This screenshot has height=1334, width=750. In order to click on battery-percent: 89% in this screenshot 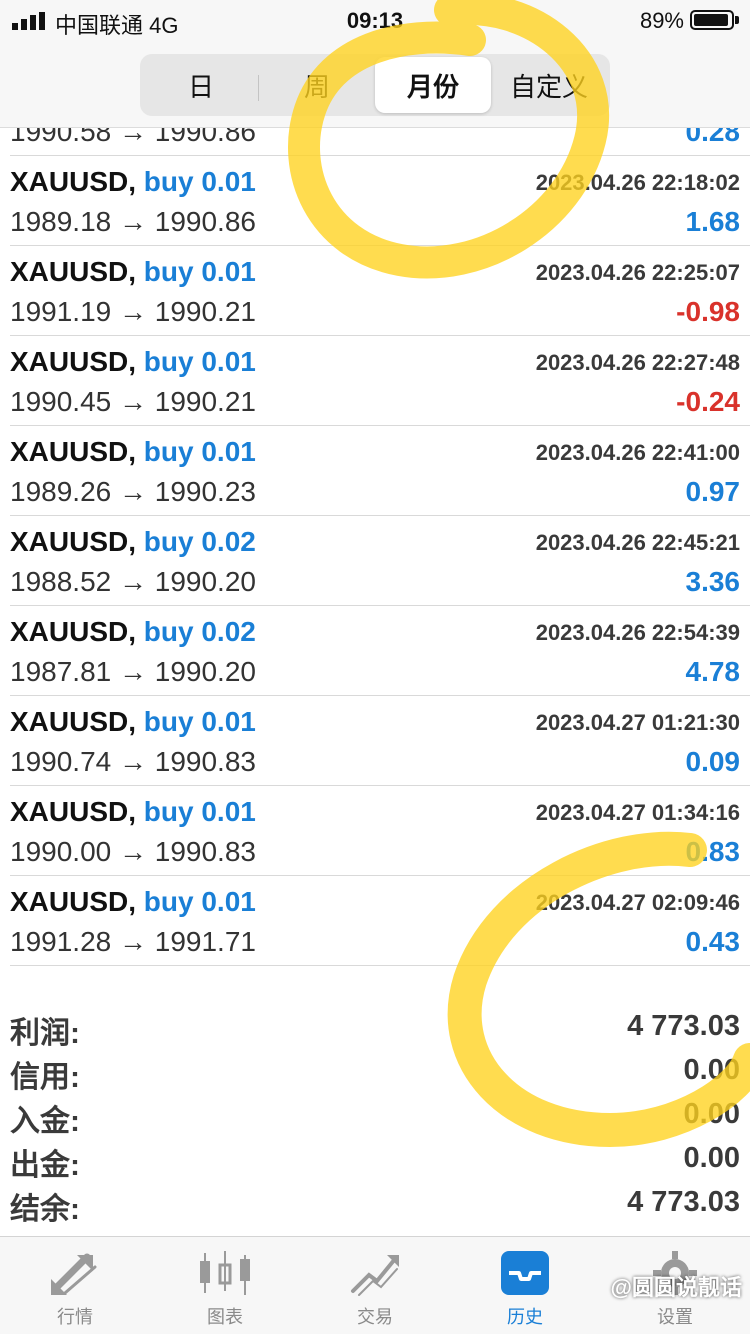, I will do `click(661, 20)`.